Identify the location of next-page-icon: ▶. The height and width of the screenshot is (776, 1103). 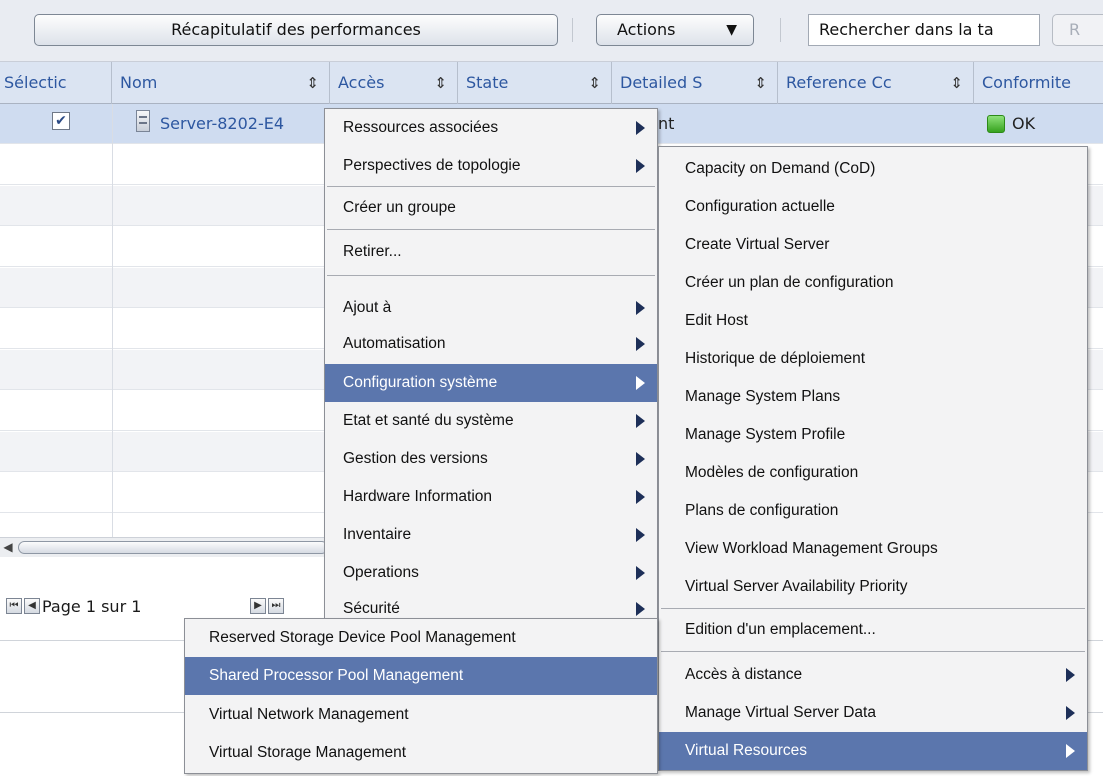
(258, 606).